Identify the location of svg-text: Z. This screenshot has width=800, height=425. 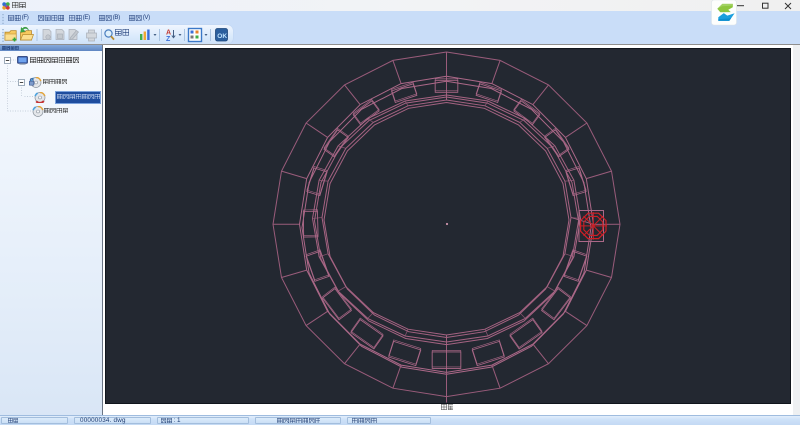
(168, 39).